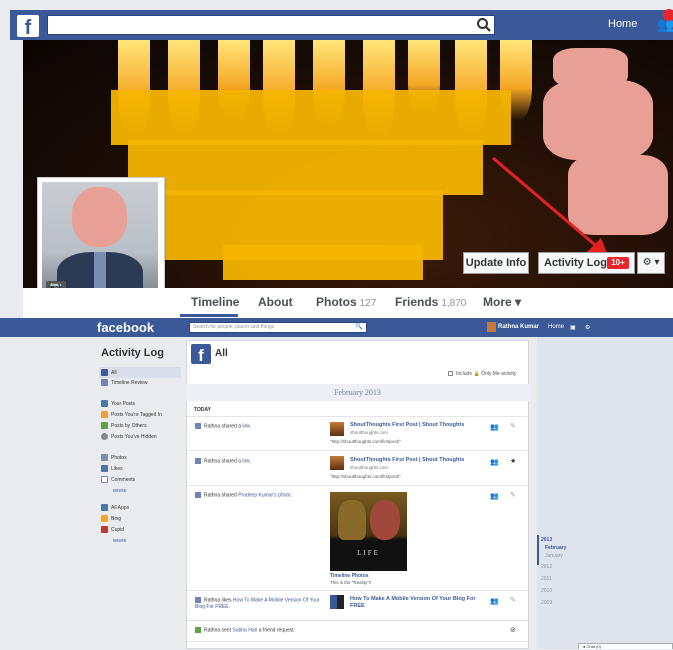 The image size is (673, 650). What do you see at coordinates (104, 383) in the screenshot?
I see `review-icon` at bounding box center [104, 383].